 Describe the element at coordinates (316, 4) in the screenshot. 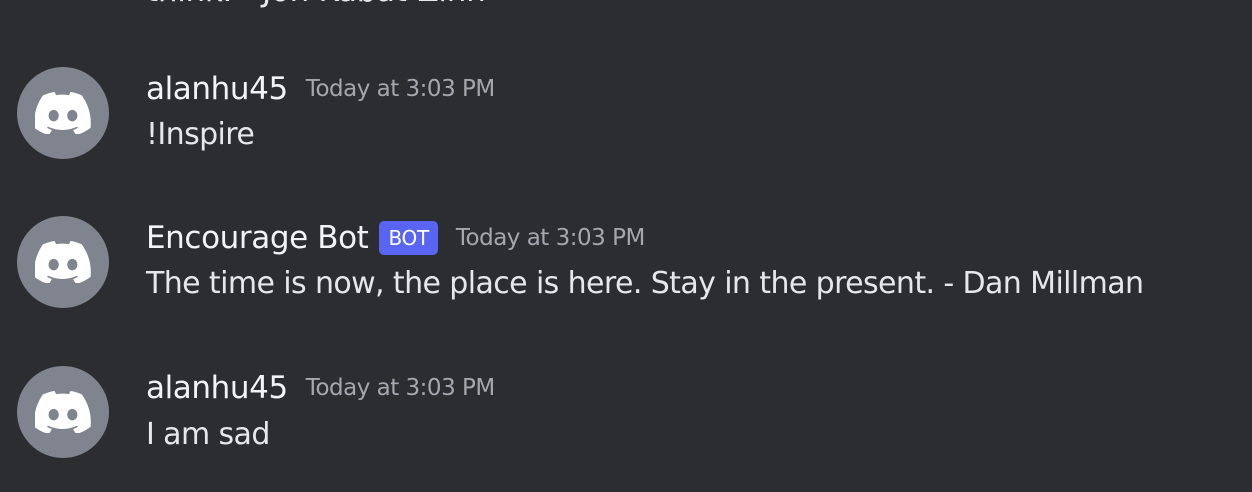

I see `partial-message-text: think. - Jon Kabat-Zinn` at that location.